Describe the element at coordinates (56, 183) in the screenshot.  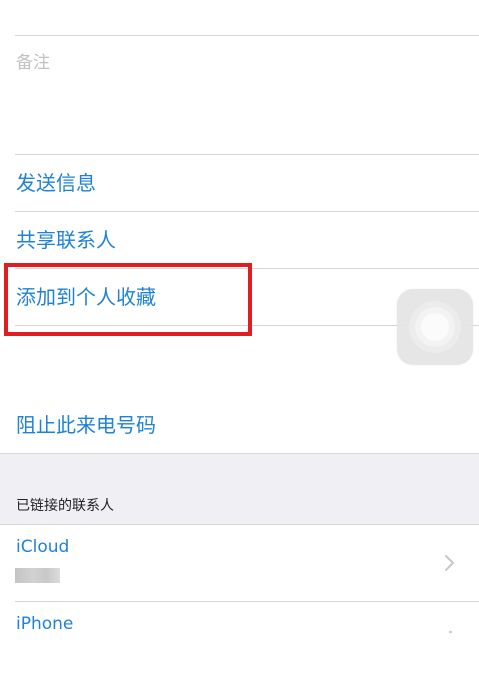
I see `send-message-button: 发送信息` at that location.